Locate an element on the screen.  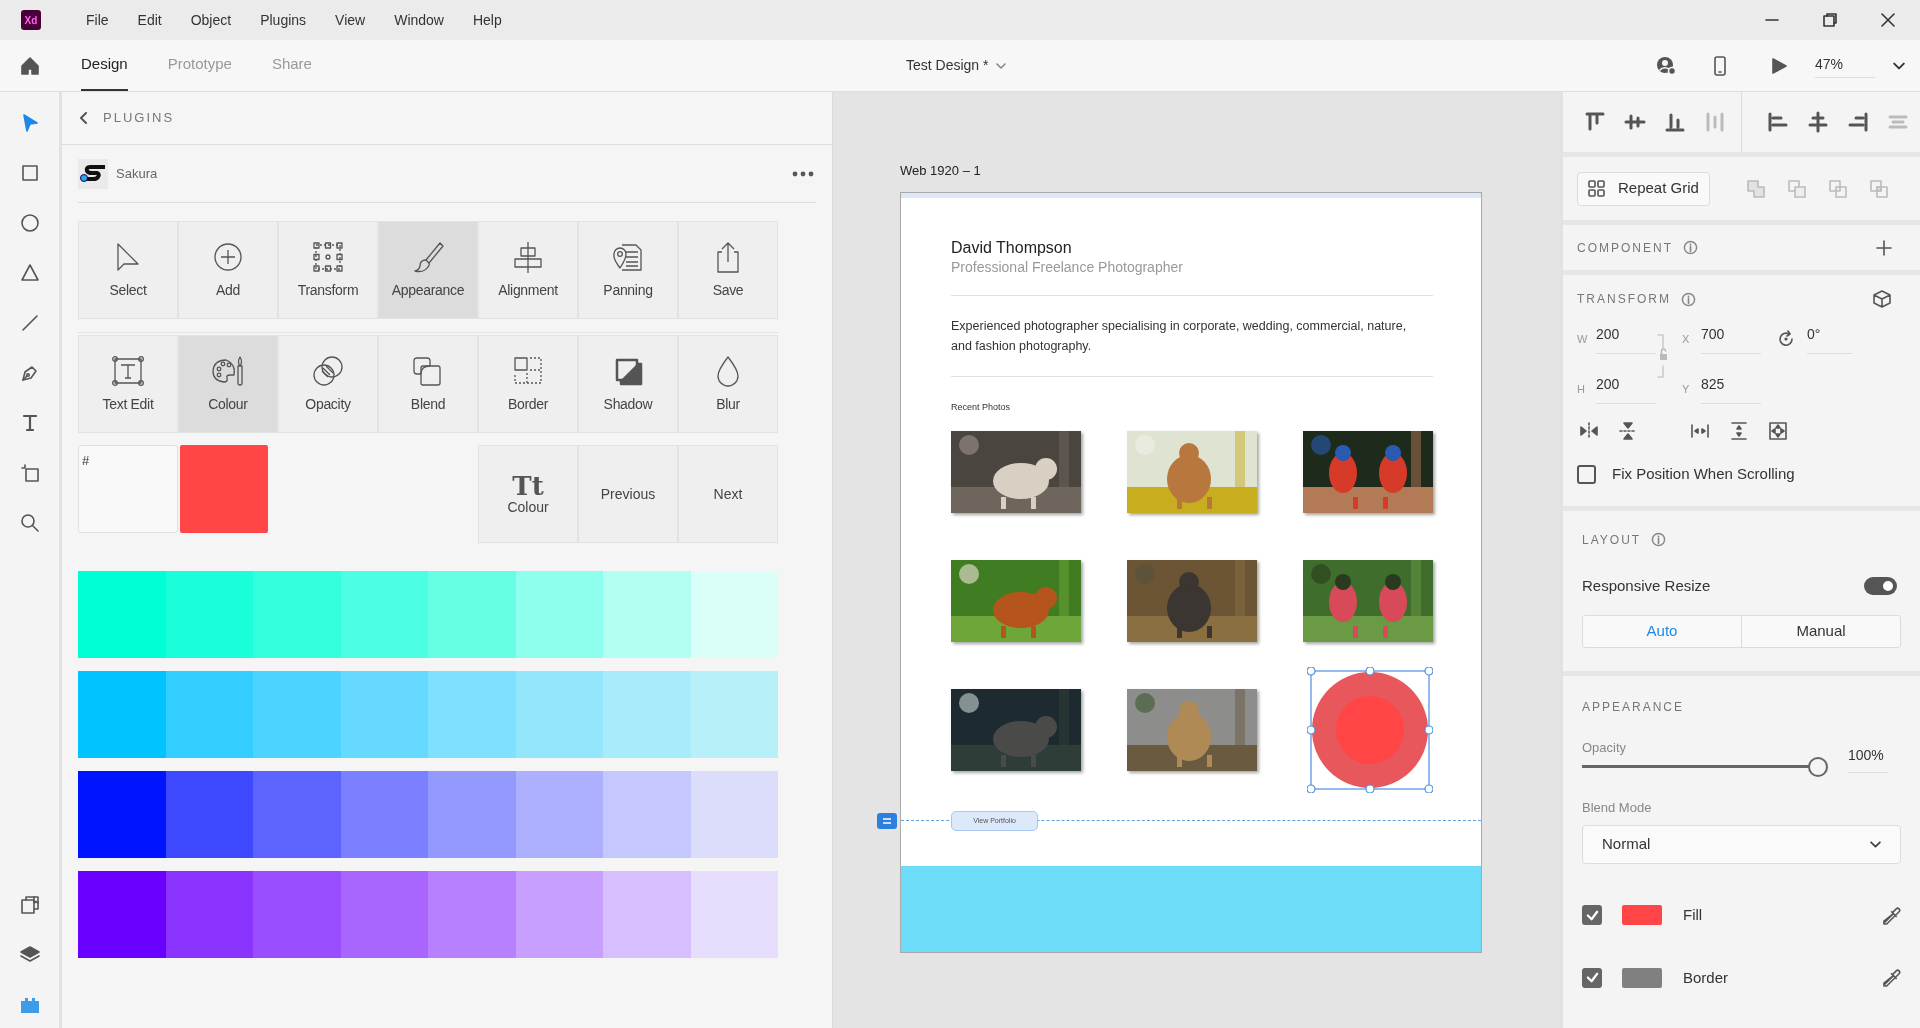
exclude-icon is located at coordinates (1878, 188).